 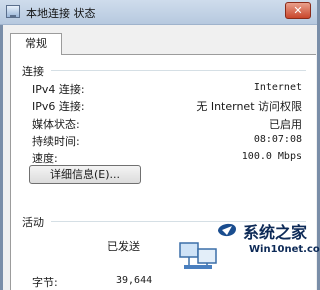 What do you see at coordinates (198, 255) in the screenshot?
I see `network-activity-icon` at bounding box center [198, 255].